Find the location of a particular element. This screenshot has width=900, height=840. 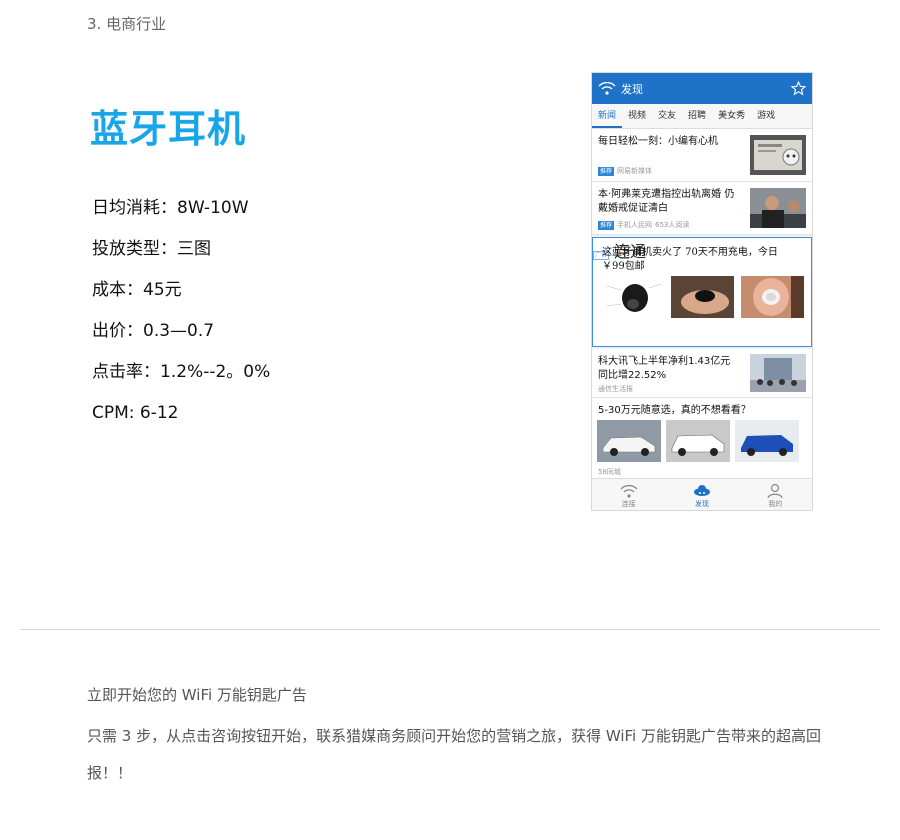

news-item: 科大讯飞上半年净利1.43亿元 同比增22.52% 通信生活报 is located at coordinates (702, 373).